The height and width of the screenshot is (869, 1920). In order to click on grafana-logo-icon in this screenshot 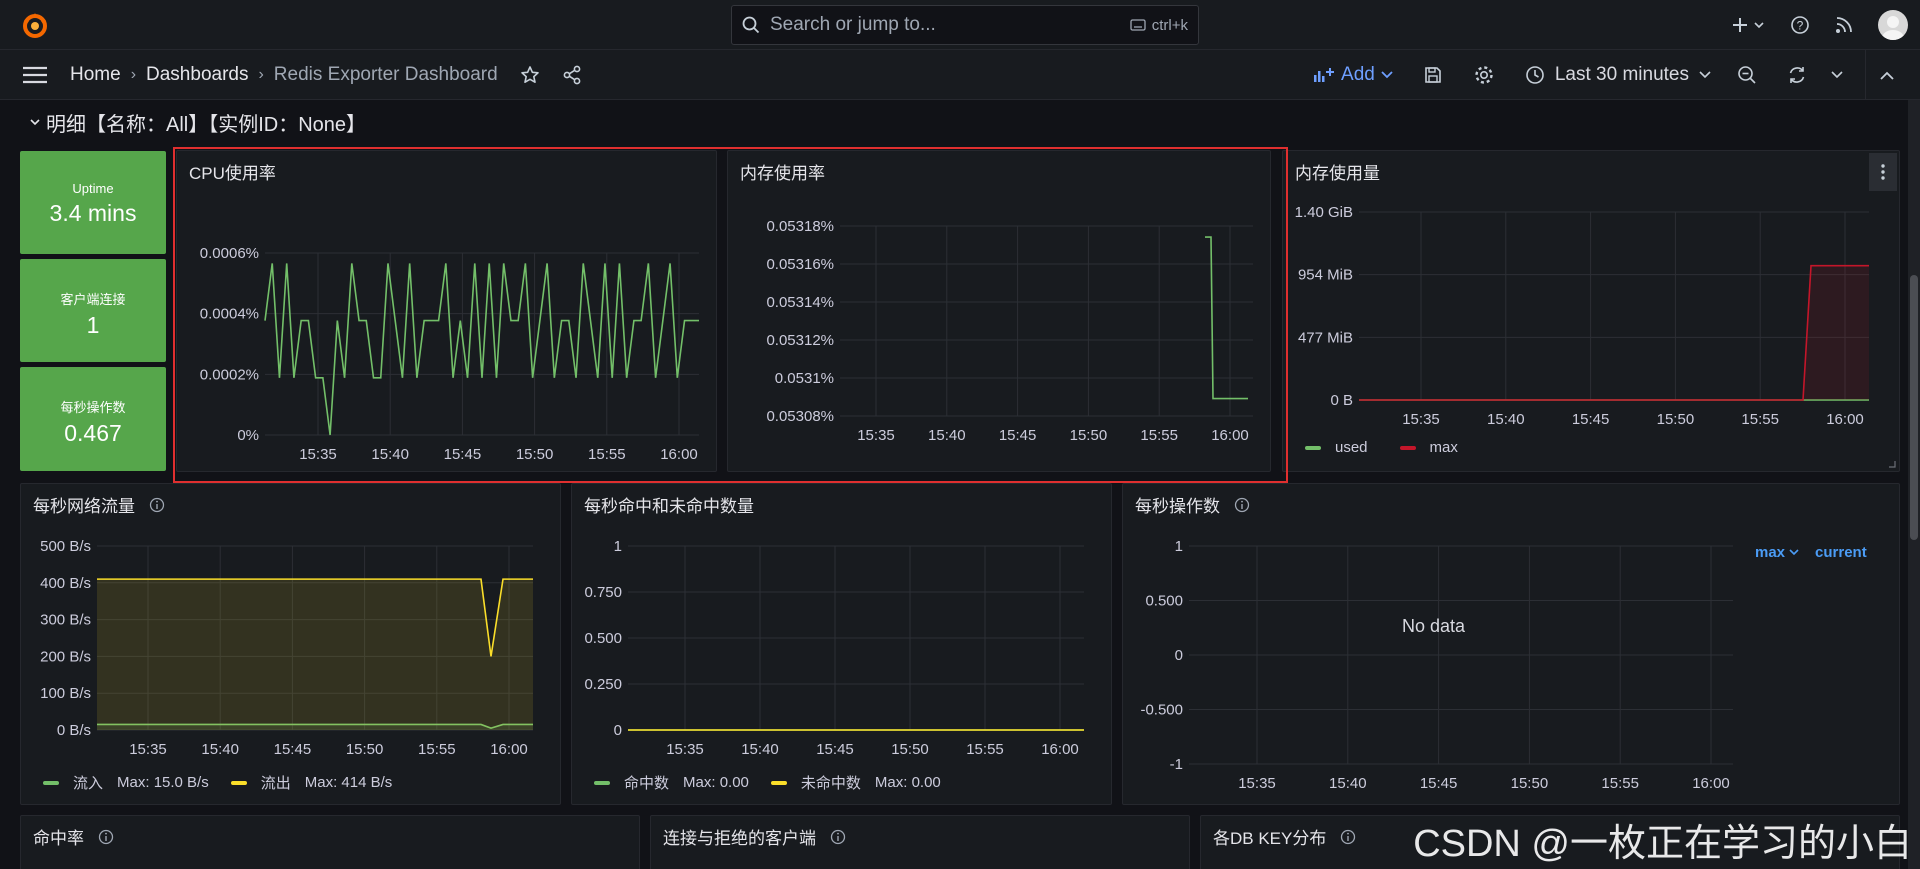, I will do `click(35, 25)`.